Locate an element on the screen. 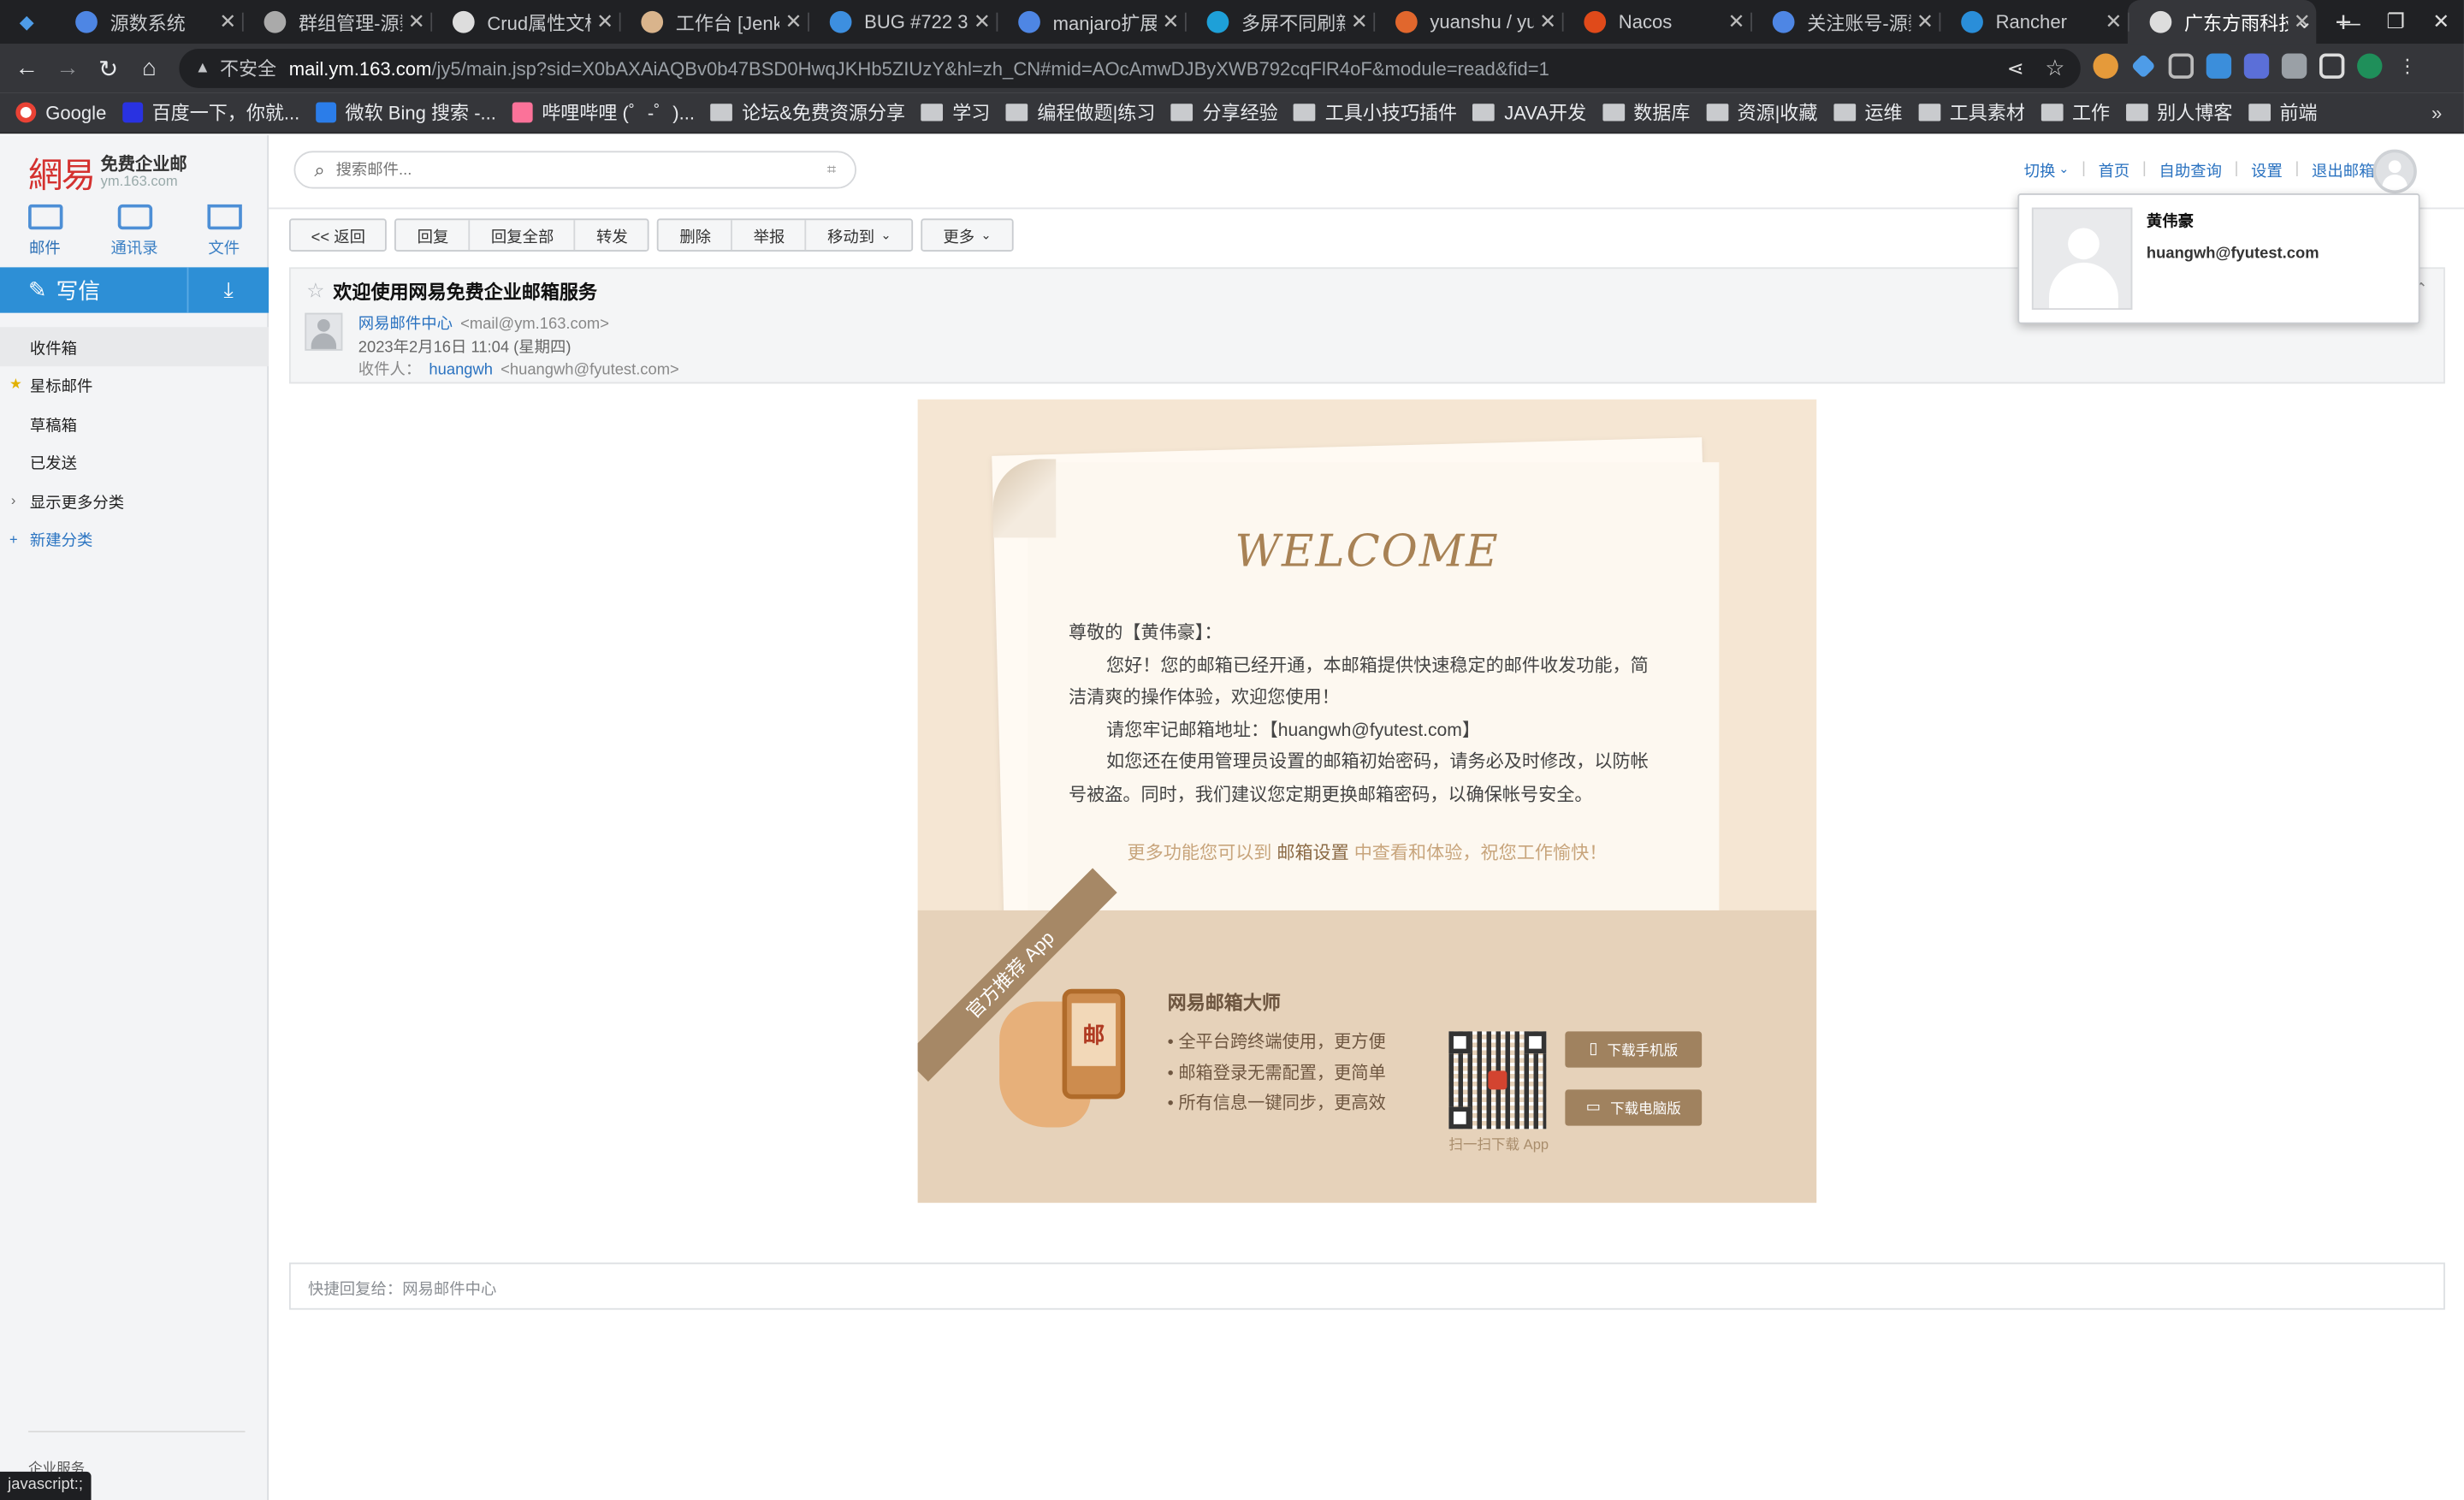  bookmarks-more: » is located at coordinates (2436, 113).